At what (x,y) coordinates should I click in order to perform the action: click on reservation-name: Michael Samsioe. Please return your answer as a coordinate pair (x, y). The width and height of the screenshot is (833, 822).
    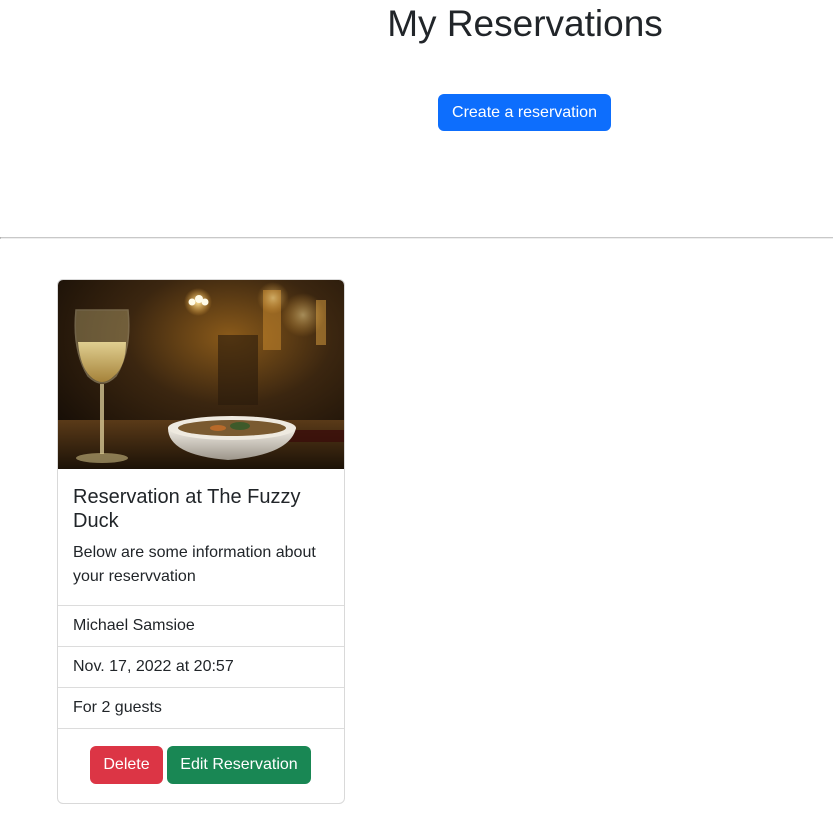
    Looking at the image, I should click on (201, 625).